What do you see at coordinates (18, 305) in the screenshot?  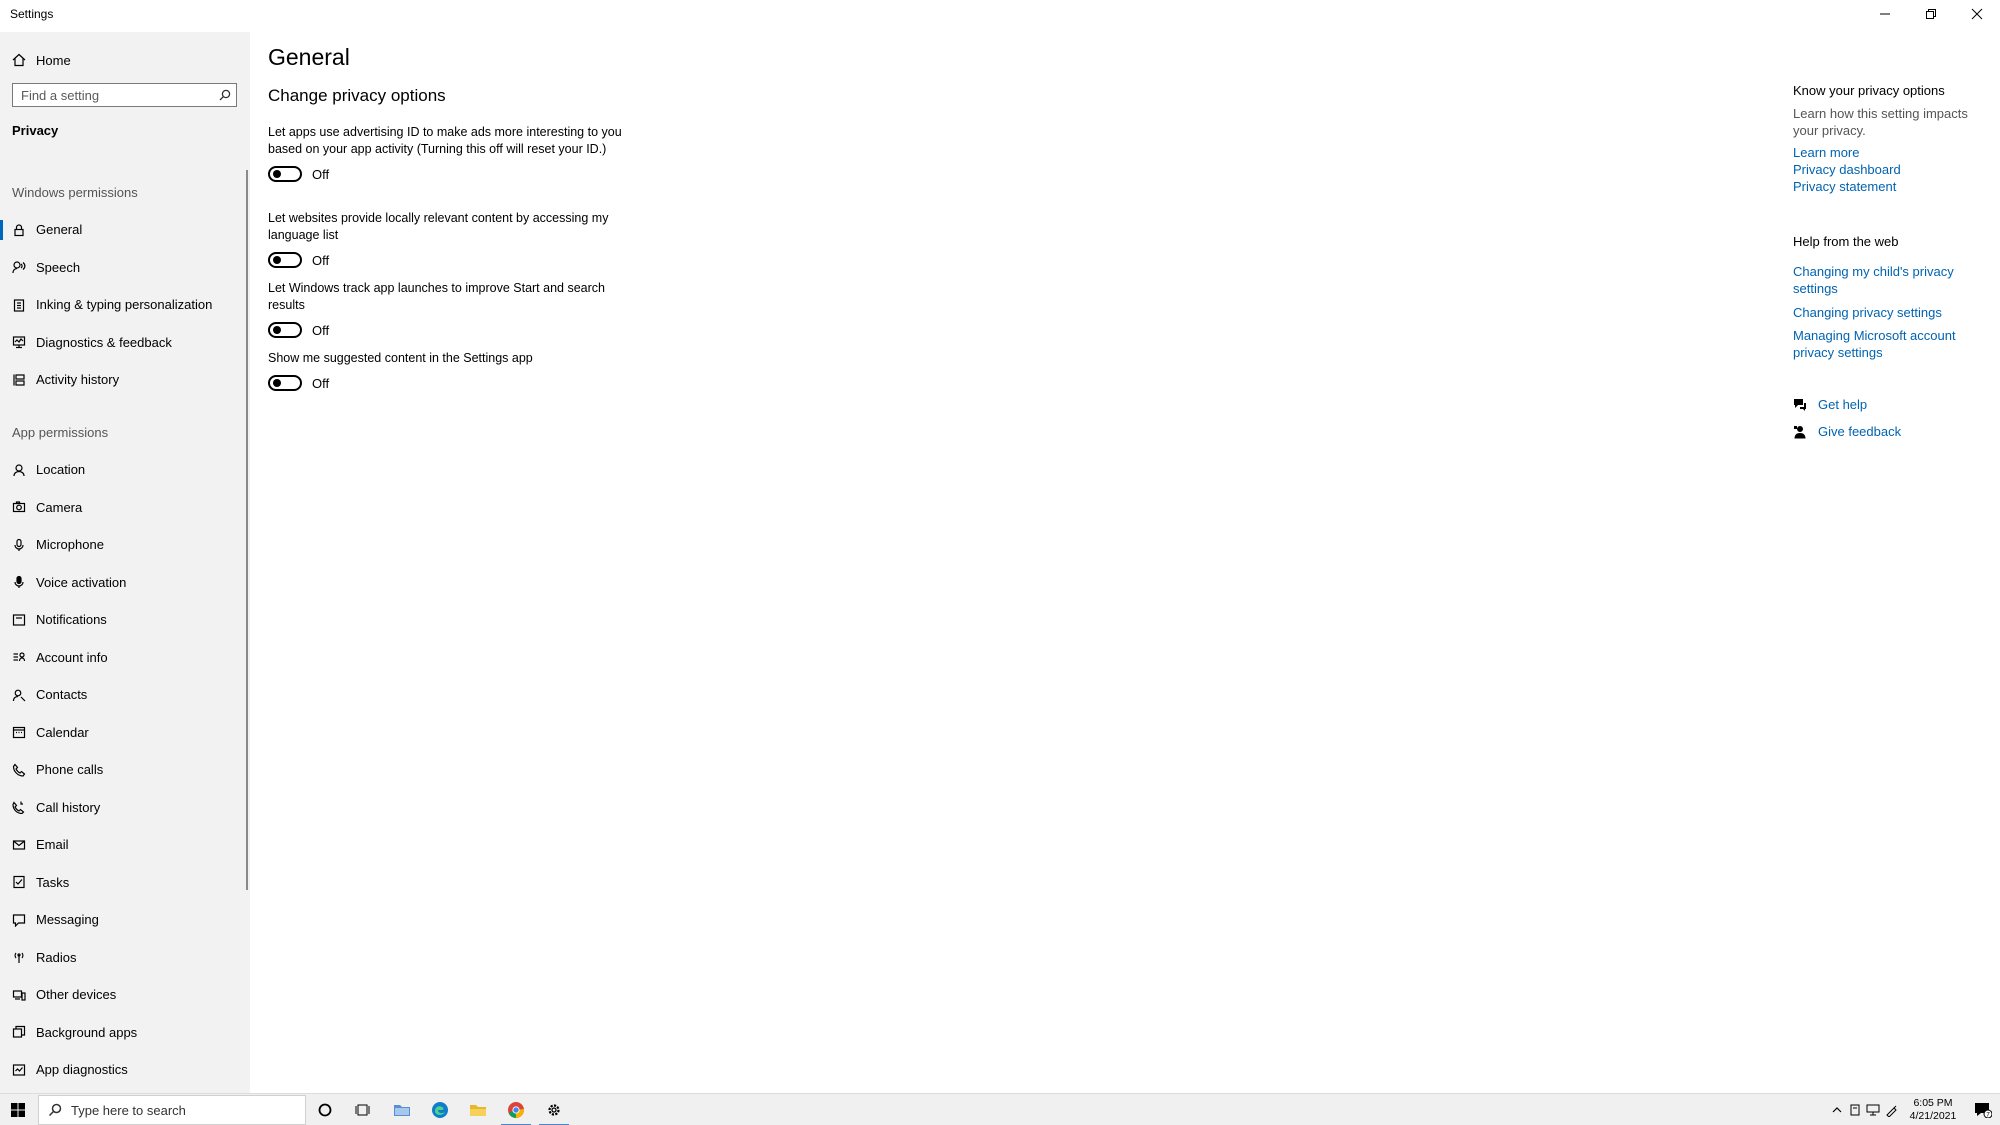 I see `clipboard-icon` at bounding box center [18, 305].